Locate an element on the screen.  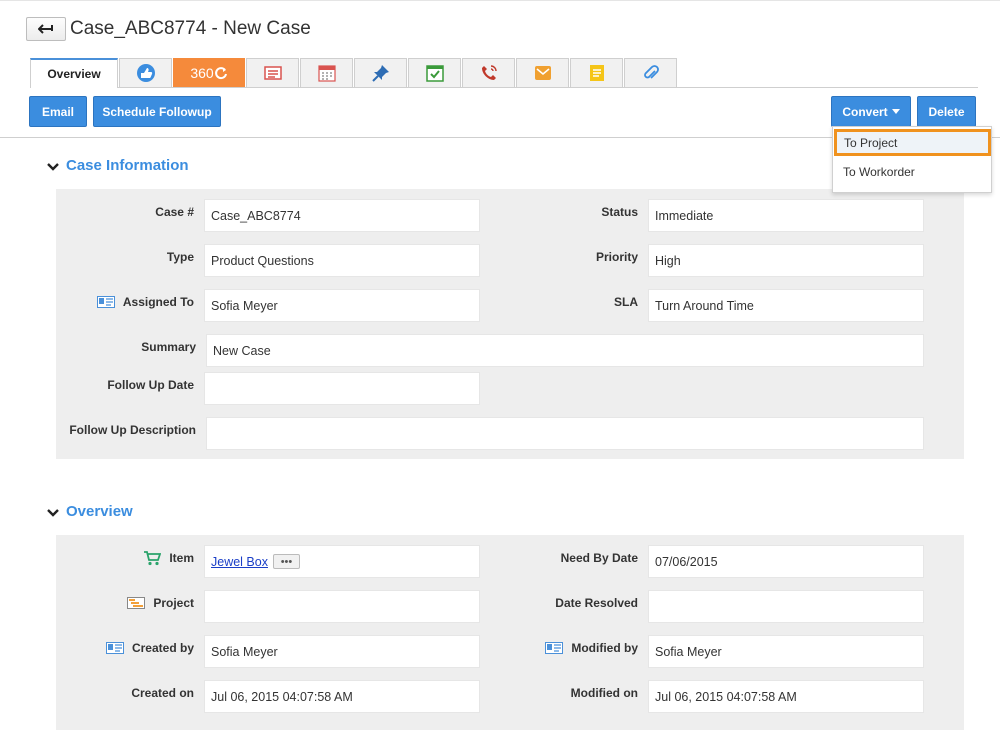
modified-on-value: Jul 06, 2015 04:07:58 AM is located at coordinates (786, 696).